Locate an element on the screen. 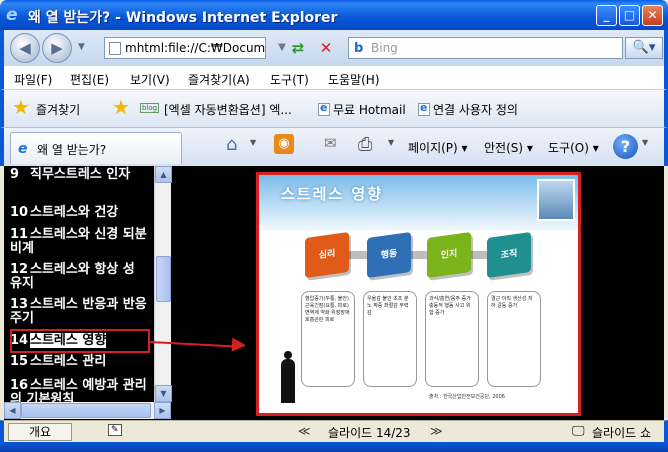 The image size is (668, 452). next-slide-button: ≫ is located at coordinates (436, 431).